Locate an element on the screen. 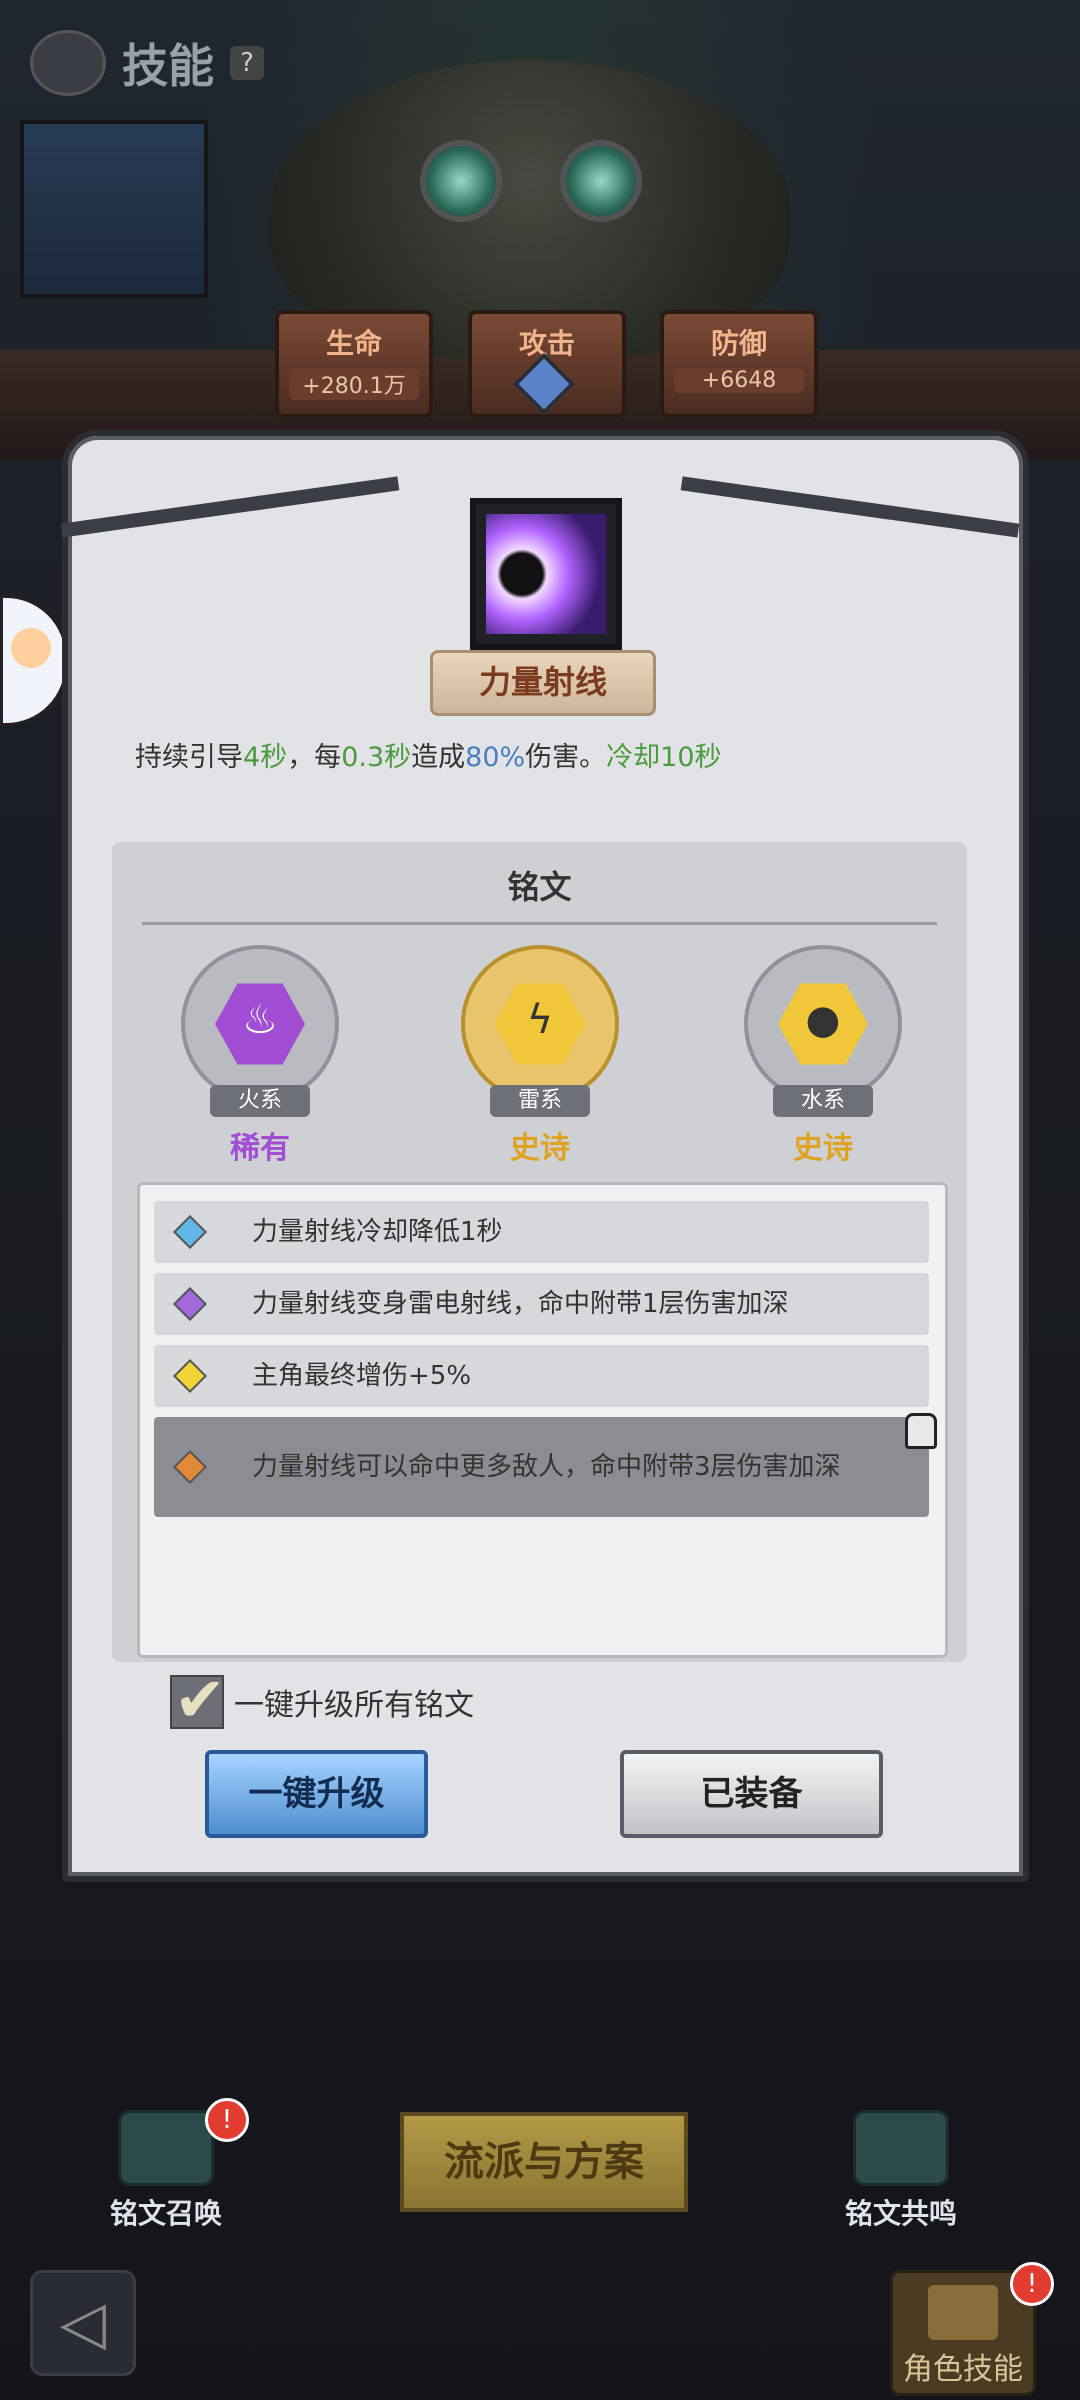 The image size is (1080, 2400). rune-slot-lightning: ϟ 雷系 史诗 is located at coordinates (540, 1056).